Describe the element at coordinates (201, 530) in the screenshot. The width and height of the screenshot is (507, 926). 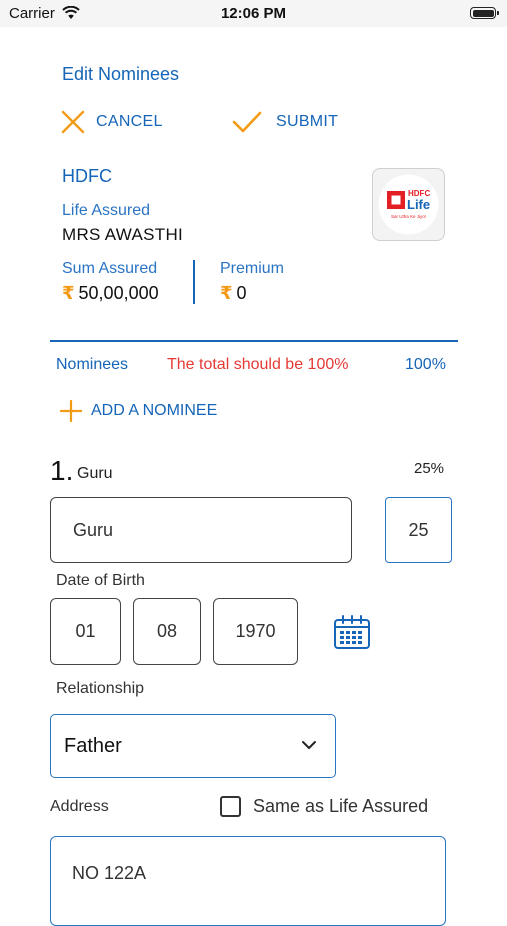
I see `nominee-name-input: Guru` at that location.